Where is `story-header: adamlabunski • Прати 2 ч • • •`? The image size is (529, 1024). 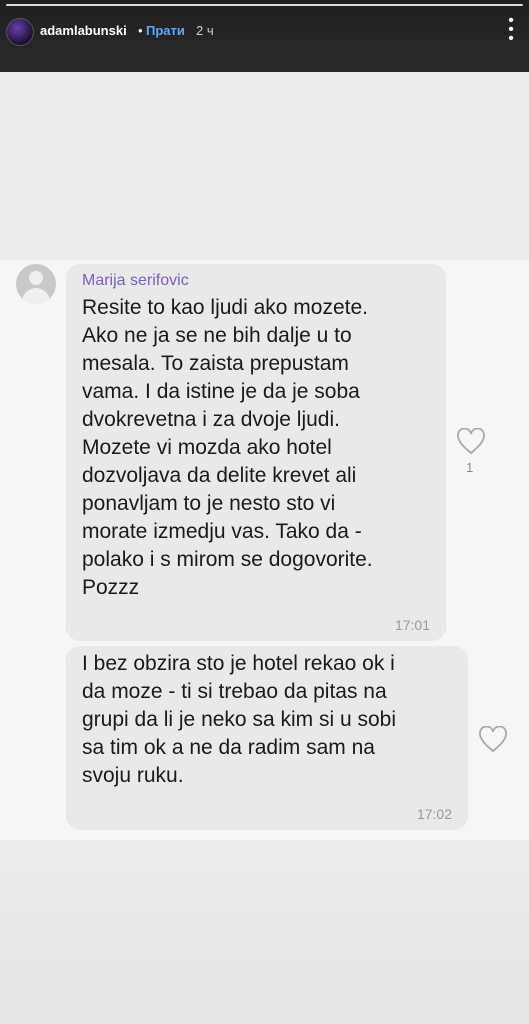 story-header: adamlabunski • Прати 2 ч • • • is located at coordinates (264, 36).